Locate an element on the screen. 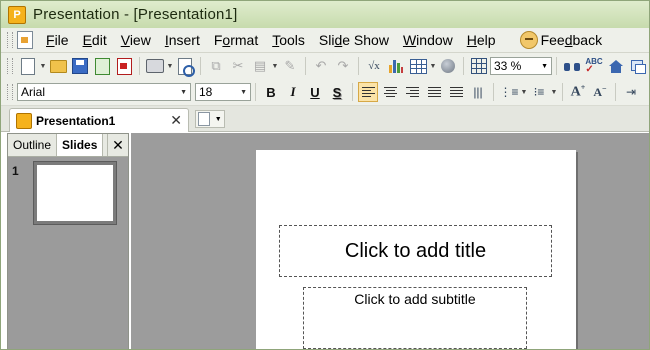 The image size is (650, 350). bold-button: B is located at coordinates (271, 92).